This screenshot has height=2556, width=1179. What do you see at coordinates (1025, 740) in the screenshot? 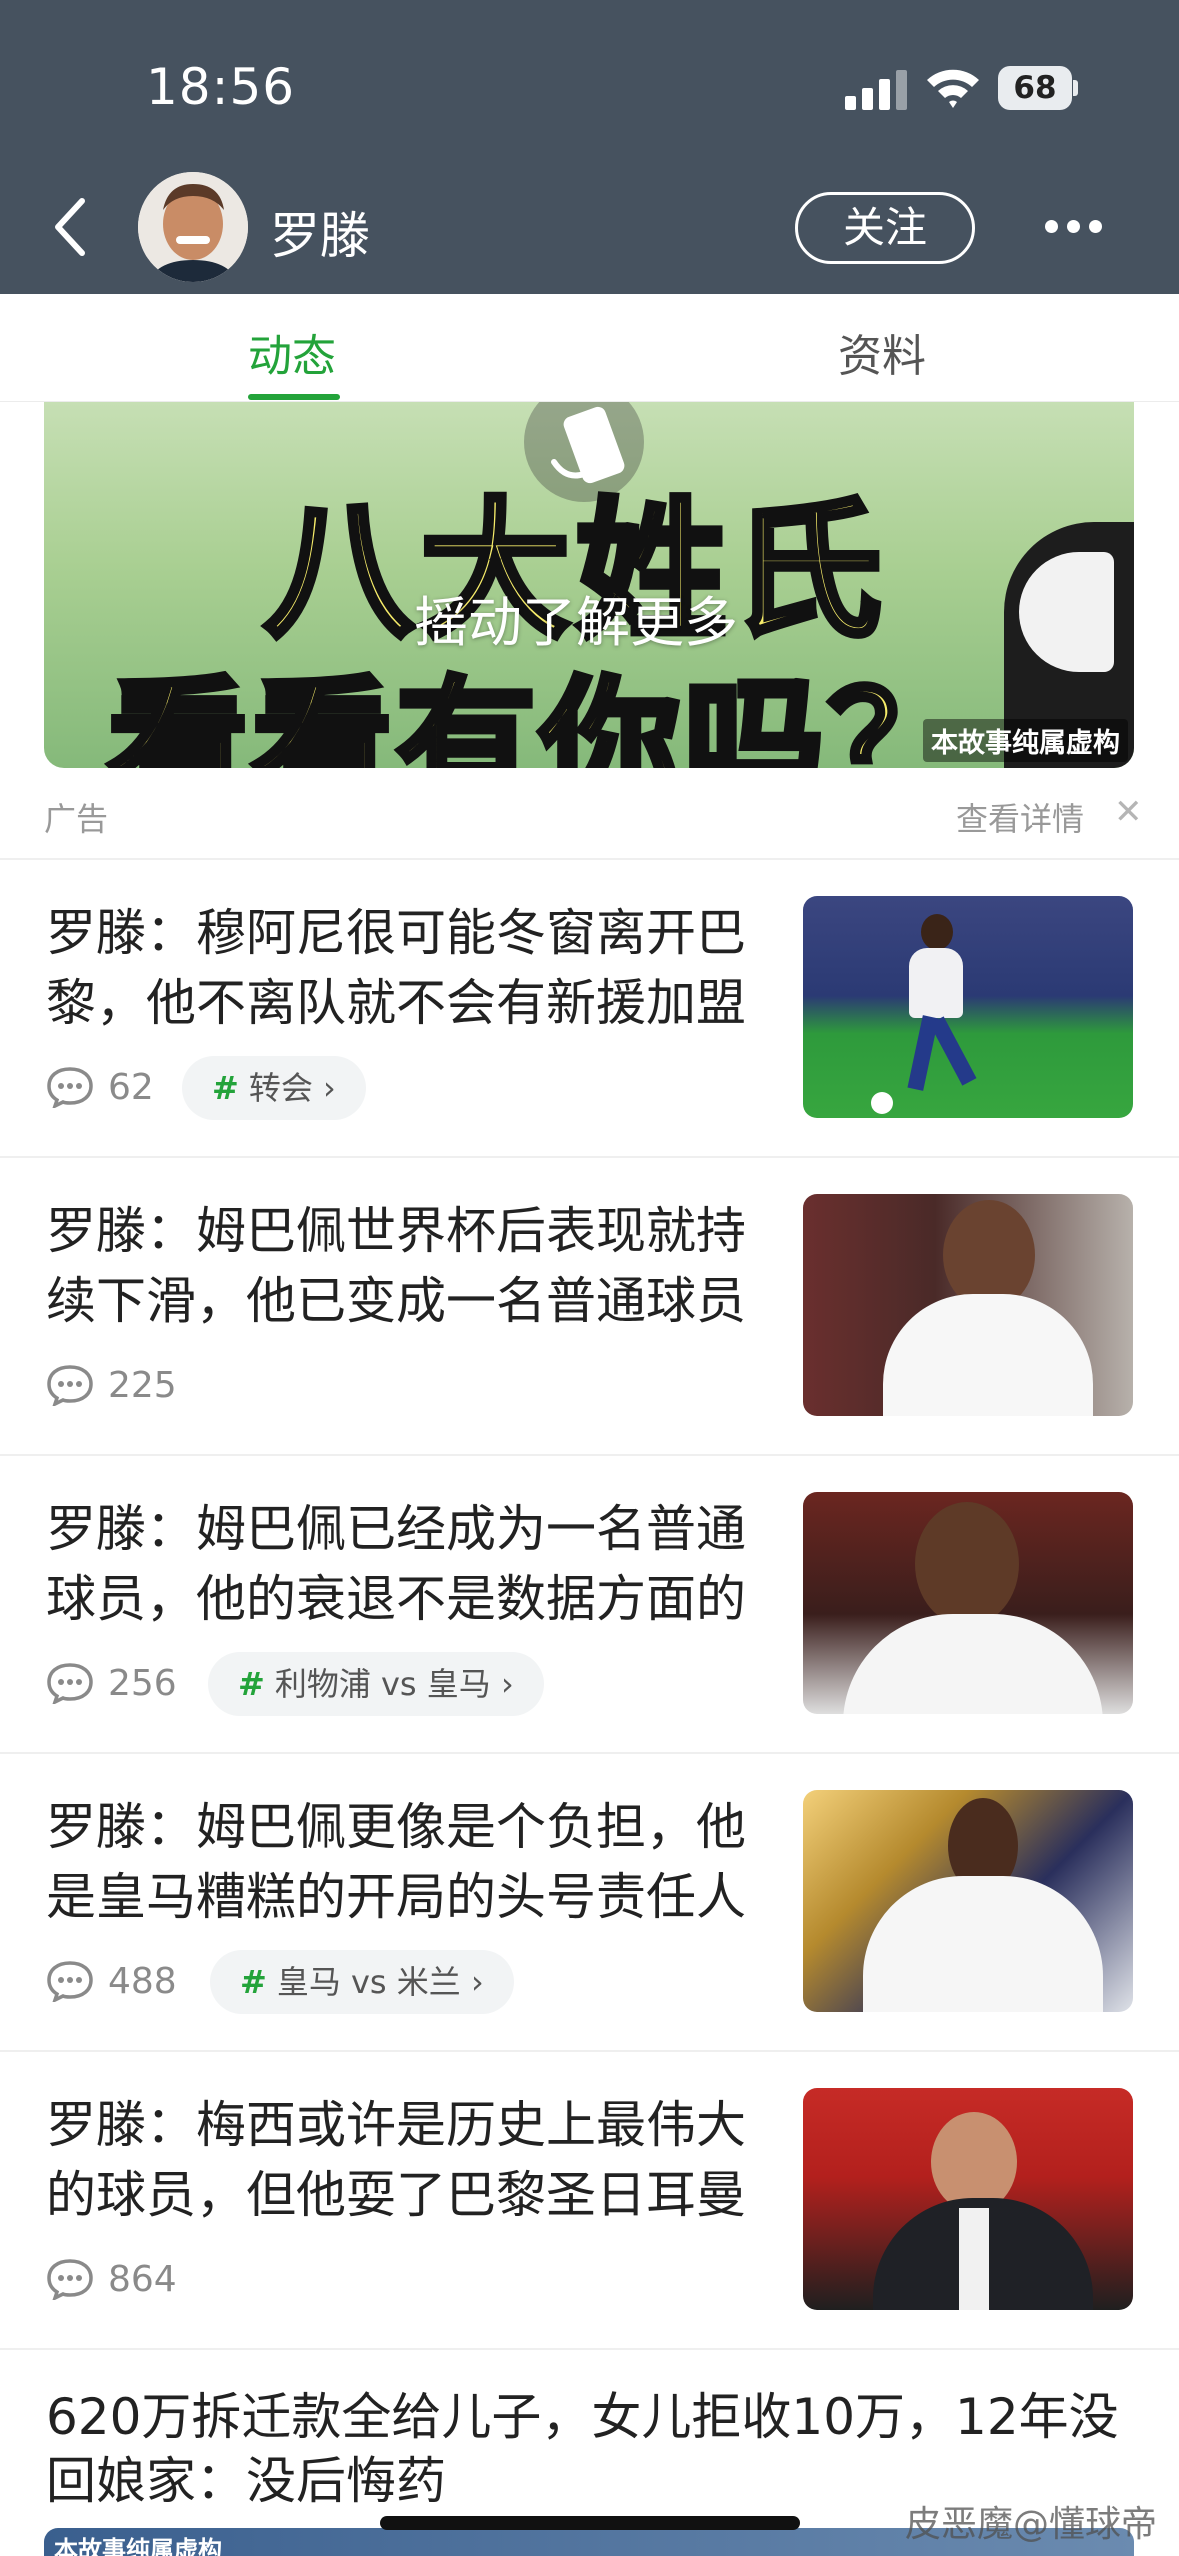
I see `ad-disclaimer: 本故事纯属虚构` at bounding box center [1025, 740].